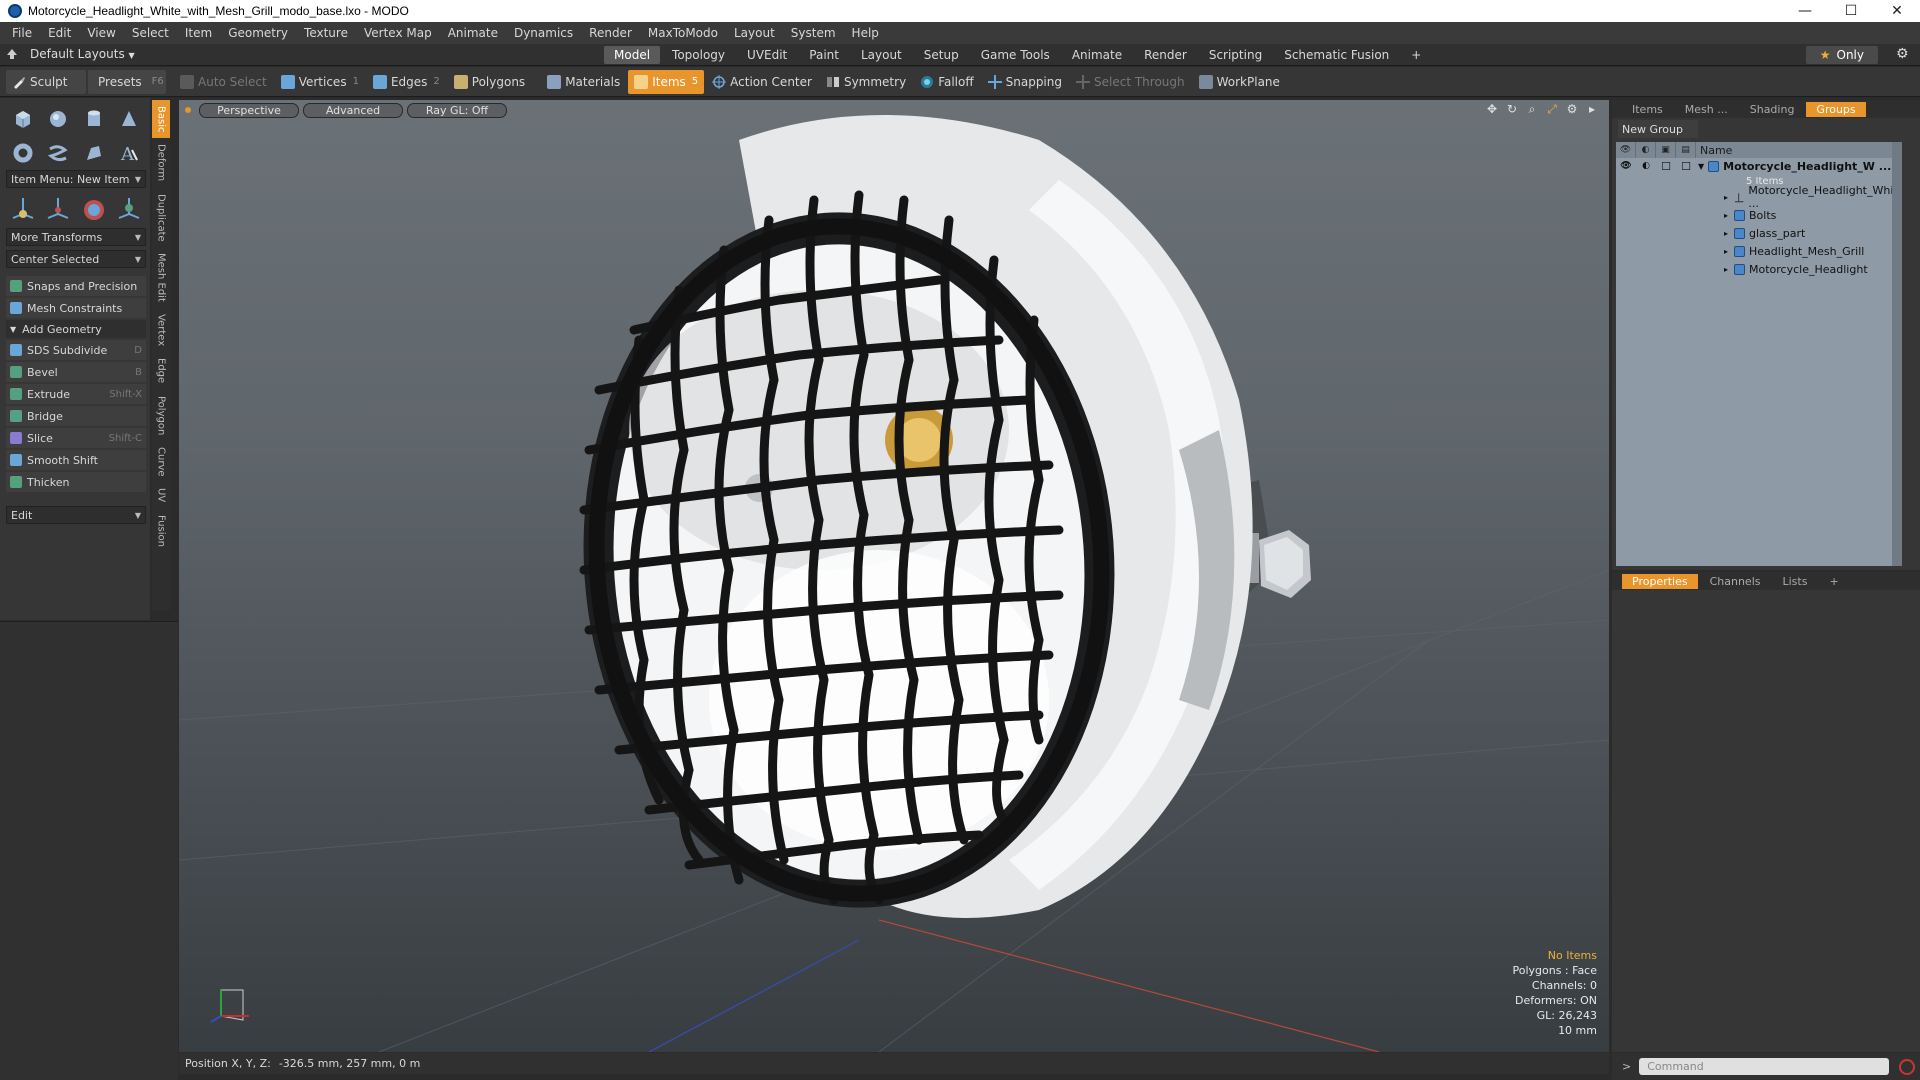 This screenshot has height=1080, width=1920. I want to click on add-geometry-header: ▼ Add Geometry, so click(76, 329).